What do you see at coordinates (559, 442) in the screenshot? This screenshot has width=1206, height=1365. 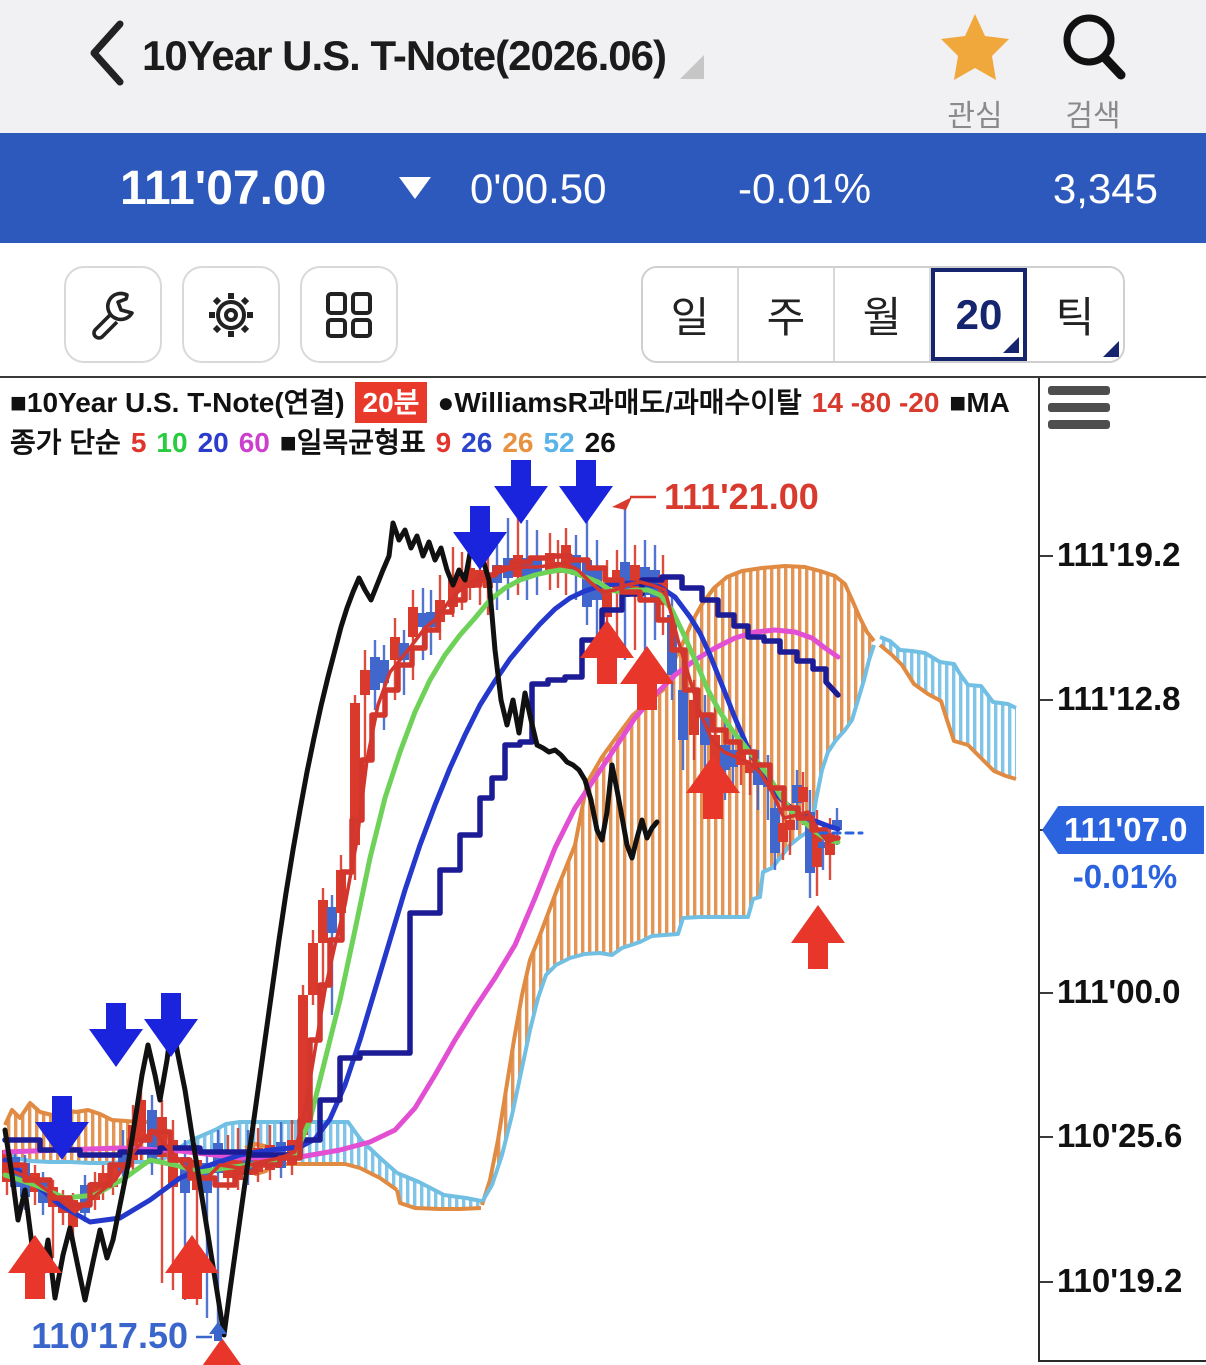 I see `legend-item: 52` at bounding box center [559, 442].